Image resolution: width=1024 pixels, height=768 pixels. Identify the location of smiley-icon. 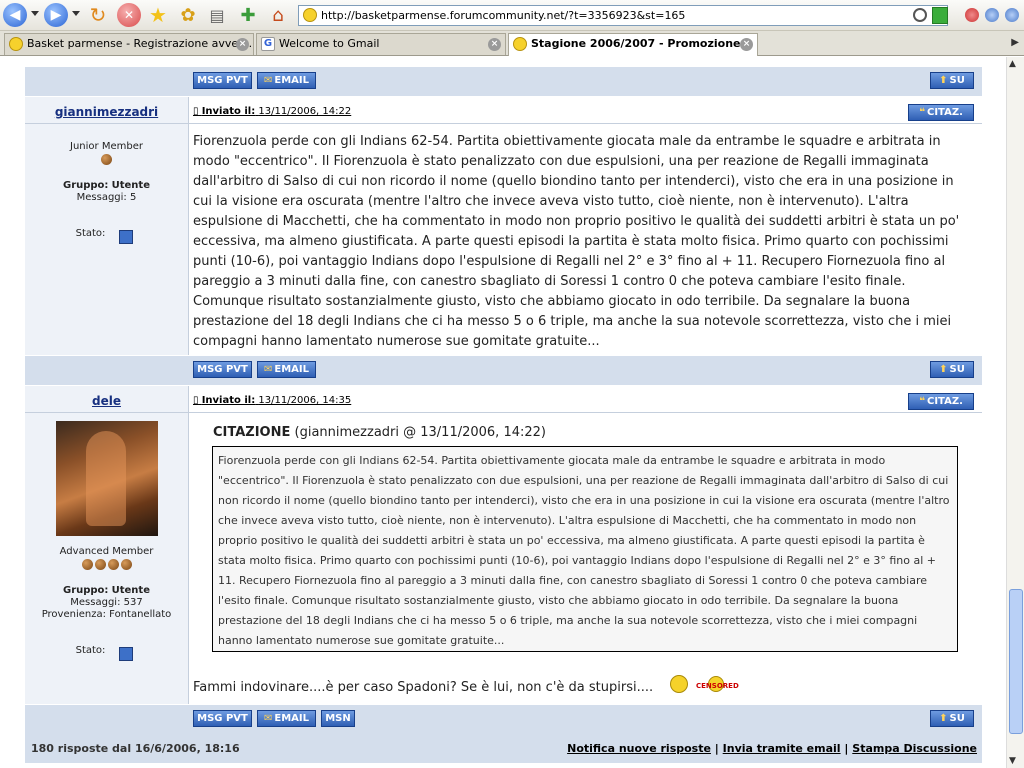
(679, 684).